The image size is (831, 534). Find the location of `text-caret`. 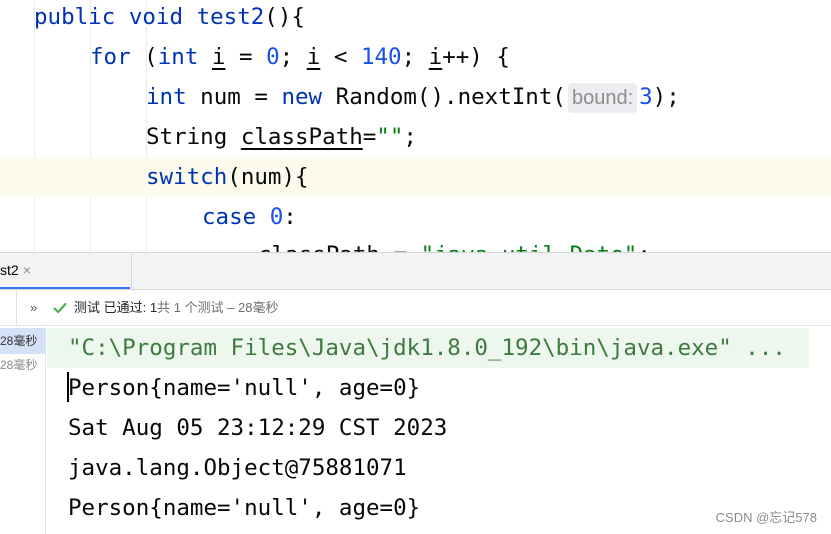

text-caret is located at coordinates (68, 387).